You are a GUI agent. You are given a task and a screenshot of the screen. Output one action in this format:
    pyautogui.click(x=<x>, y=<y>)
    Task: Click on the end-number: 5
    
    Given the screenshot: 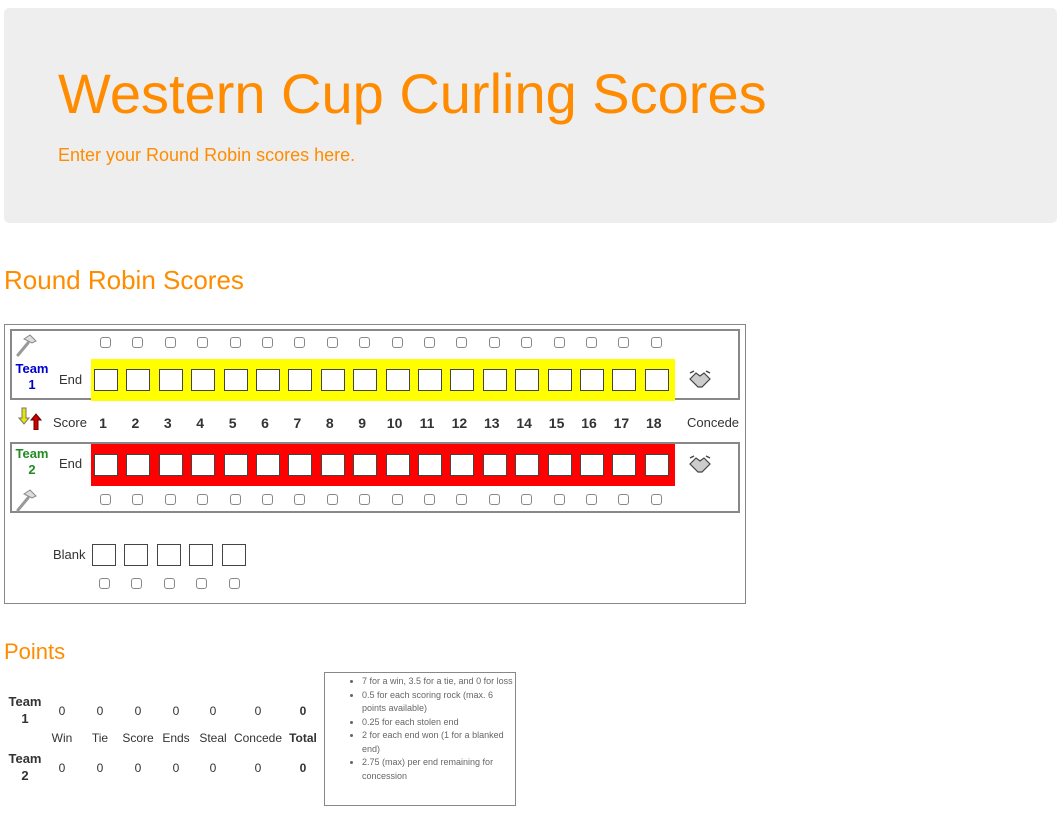 What is the action you would take?
    pyautogui.click(x=232, y=423)
    